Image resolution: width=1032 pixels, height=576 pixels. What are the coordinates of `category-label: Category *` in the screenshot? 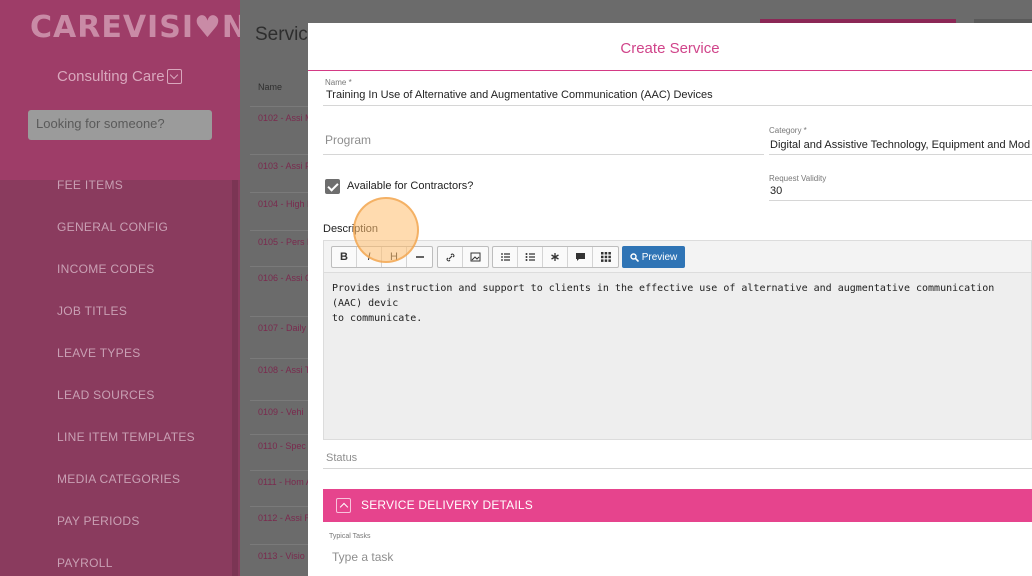 It's located at (788, 130).